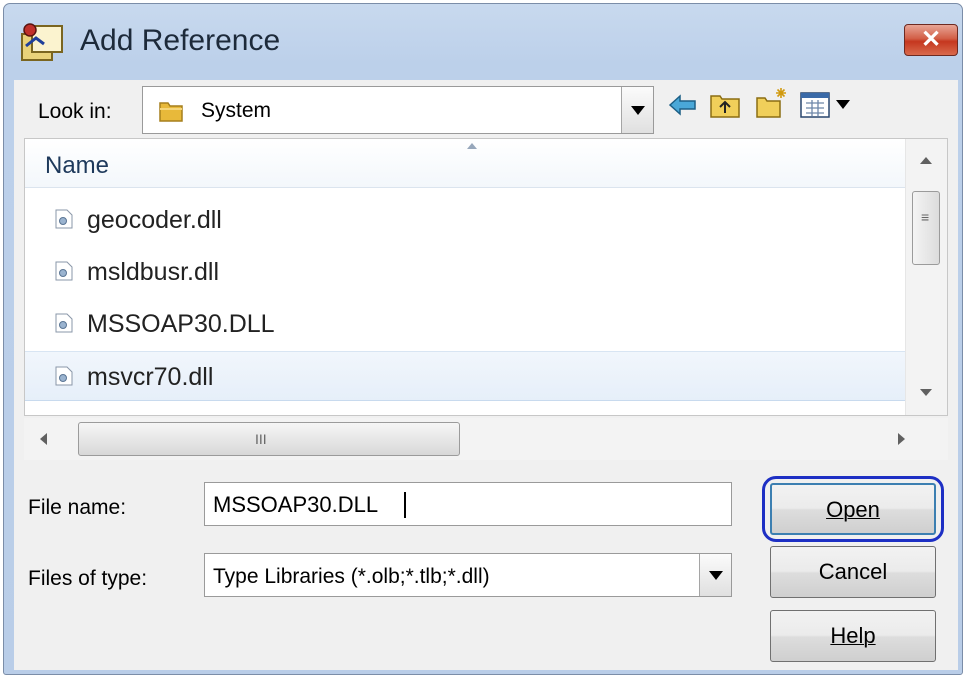 This screenshot has width=968, height=679. What do you see at coordinates (468, 504) in the screenshot?
I see `file-name-input: MSSOAP30.DLL` at bounding box center [468, 504].